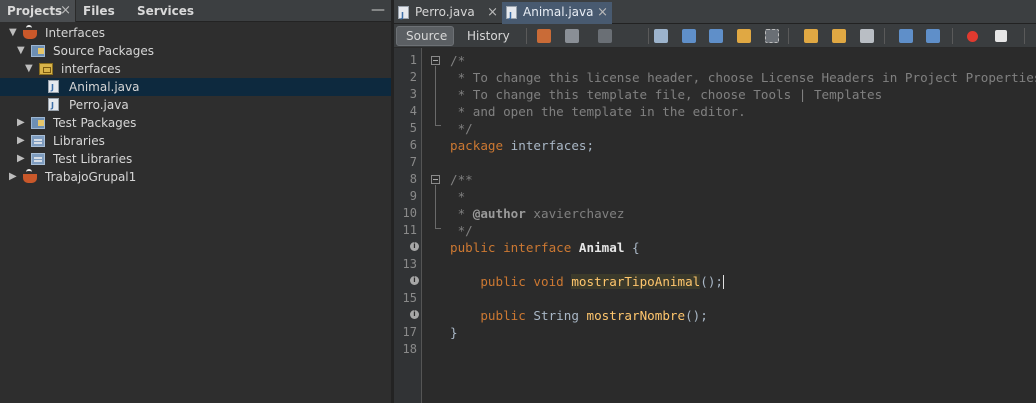 This screenshot has width=1036, height=403. I want to click on shift-right-icon, so click(933, 36).